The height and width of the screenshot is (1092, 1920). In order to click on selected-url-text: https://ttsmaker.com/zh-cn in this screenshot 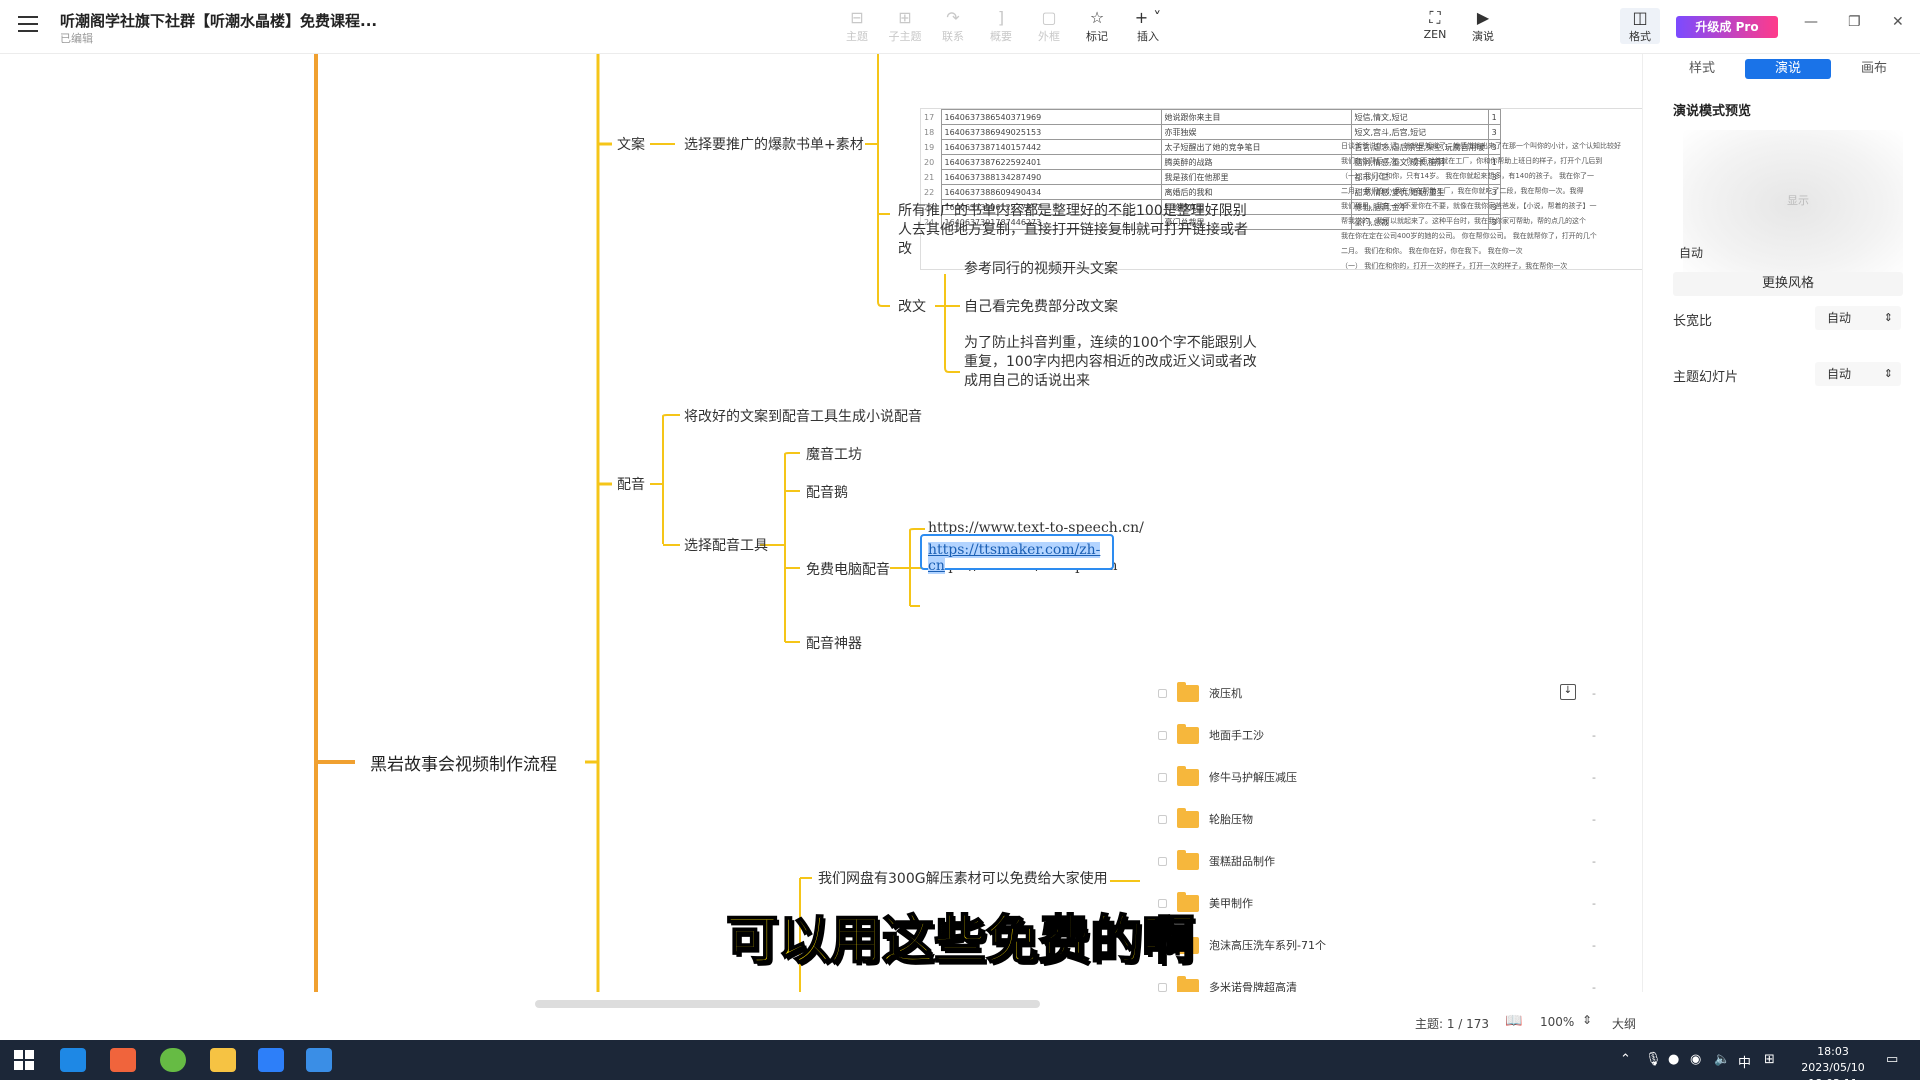, I will do `click(1014, 558)`.